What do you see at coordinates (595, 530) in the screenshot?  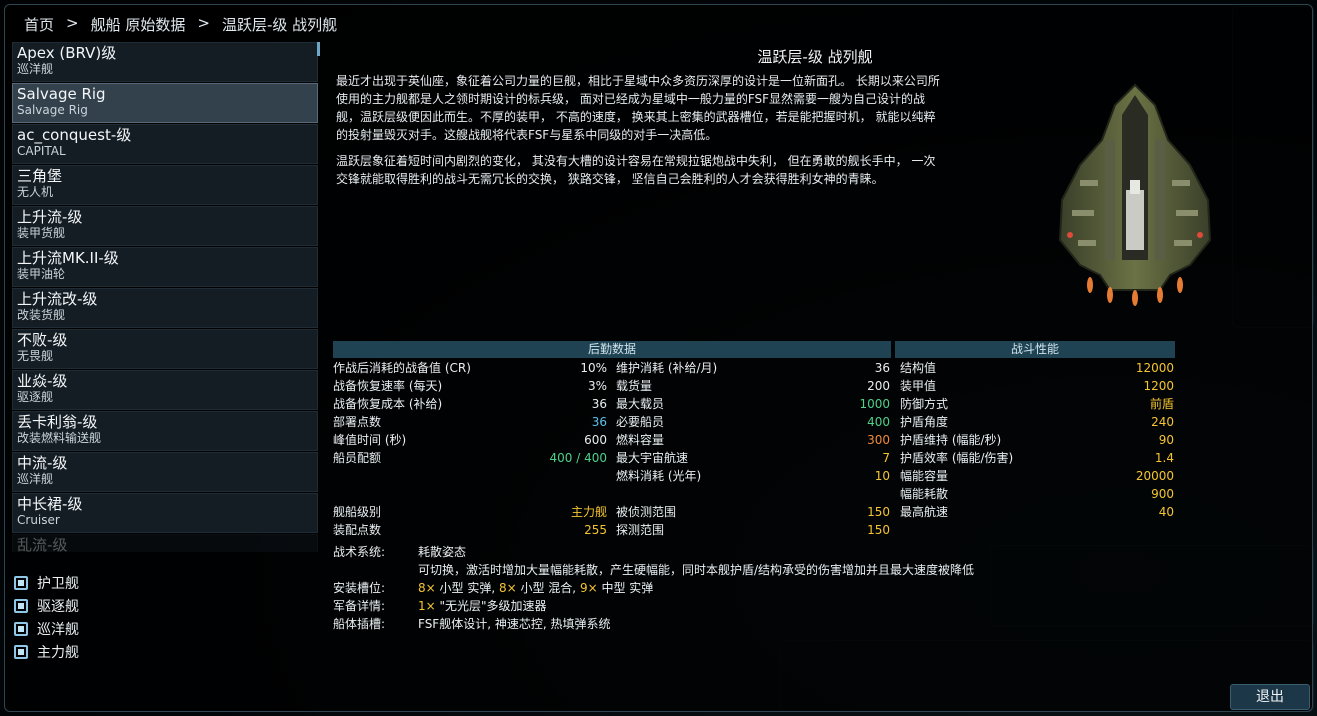 I see `stat-value: 255` at bounding box center [595, 530].